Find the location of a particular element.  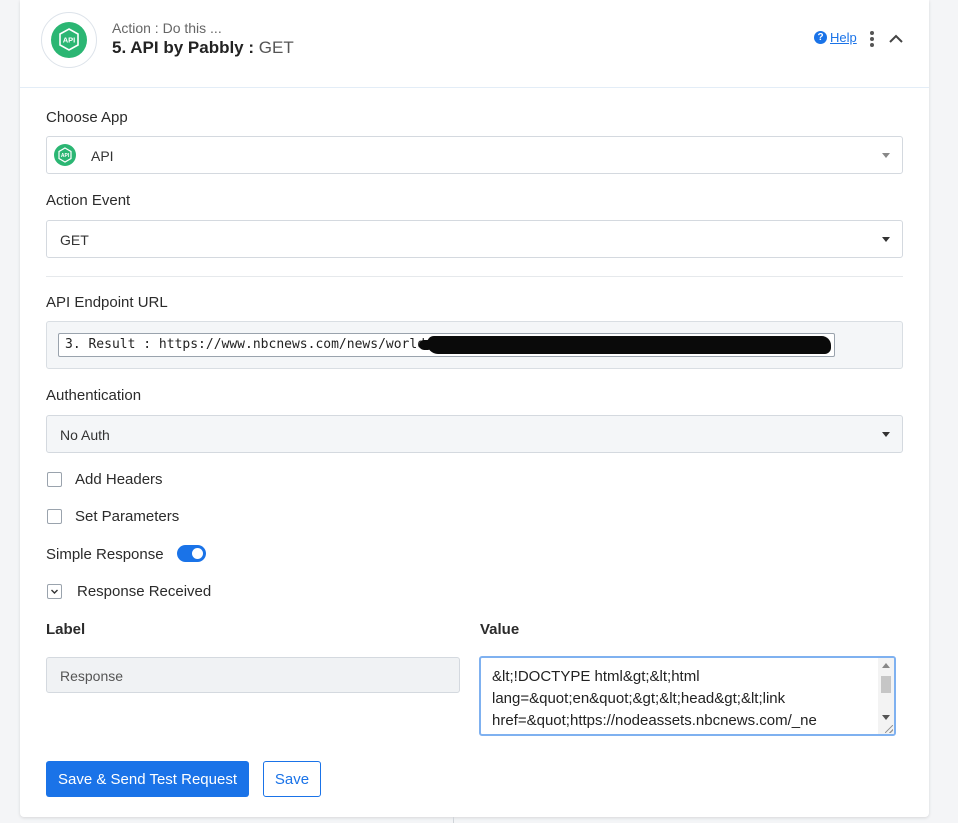

value-column-header: Value is located at coordinates (500, 629).